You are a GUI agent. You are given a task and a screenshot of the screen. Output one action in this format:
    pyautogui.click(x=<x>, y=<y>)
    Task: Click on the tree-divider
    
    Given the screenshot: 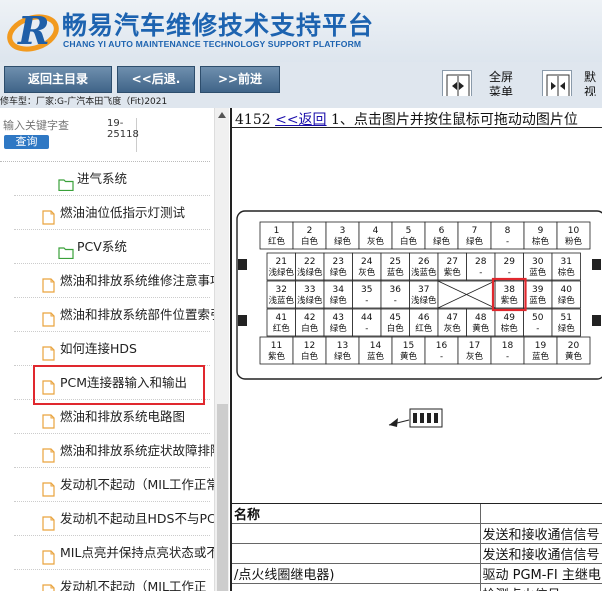 What is the action you would take?
    pyautogui.click(x=105, y=161)
    